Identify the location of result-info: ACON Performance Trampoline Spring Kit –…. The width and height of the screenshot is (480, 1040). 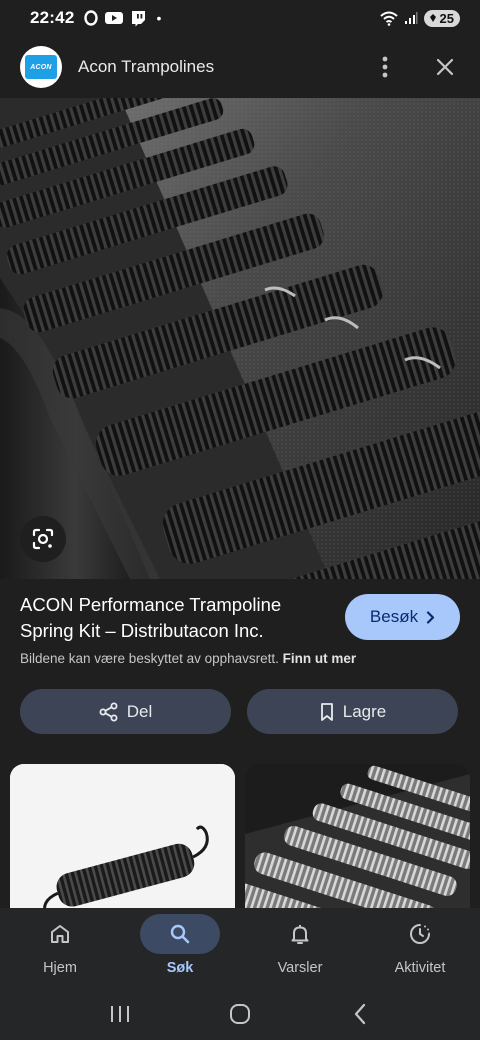
(240, 618).